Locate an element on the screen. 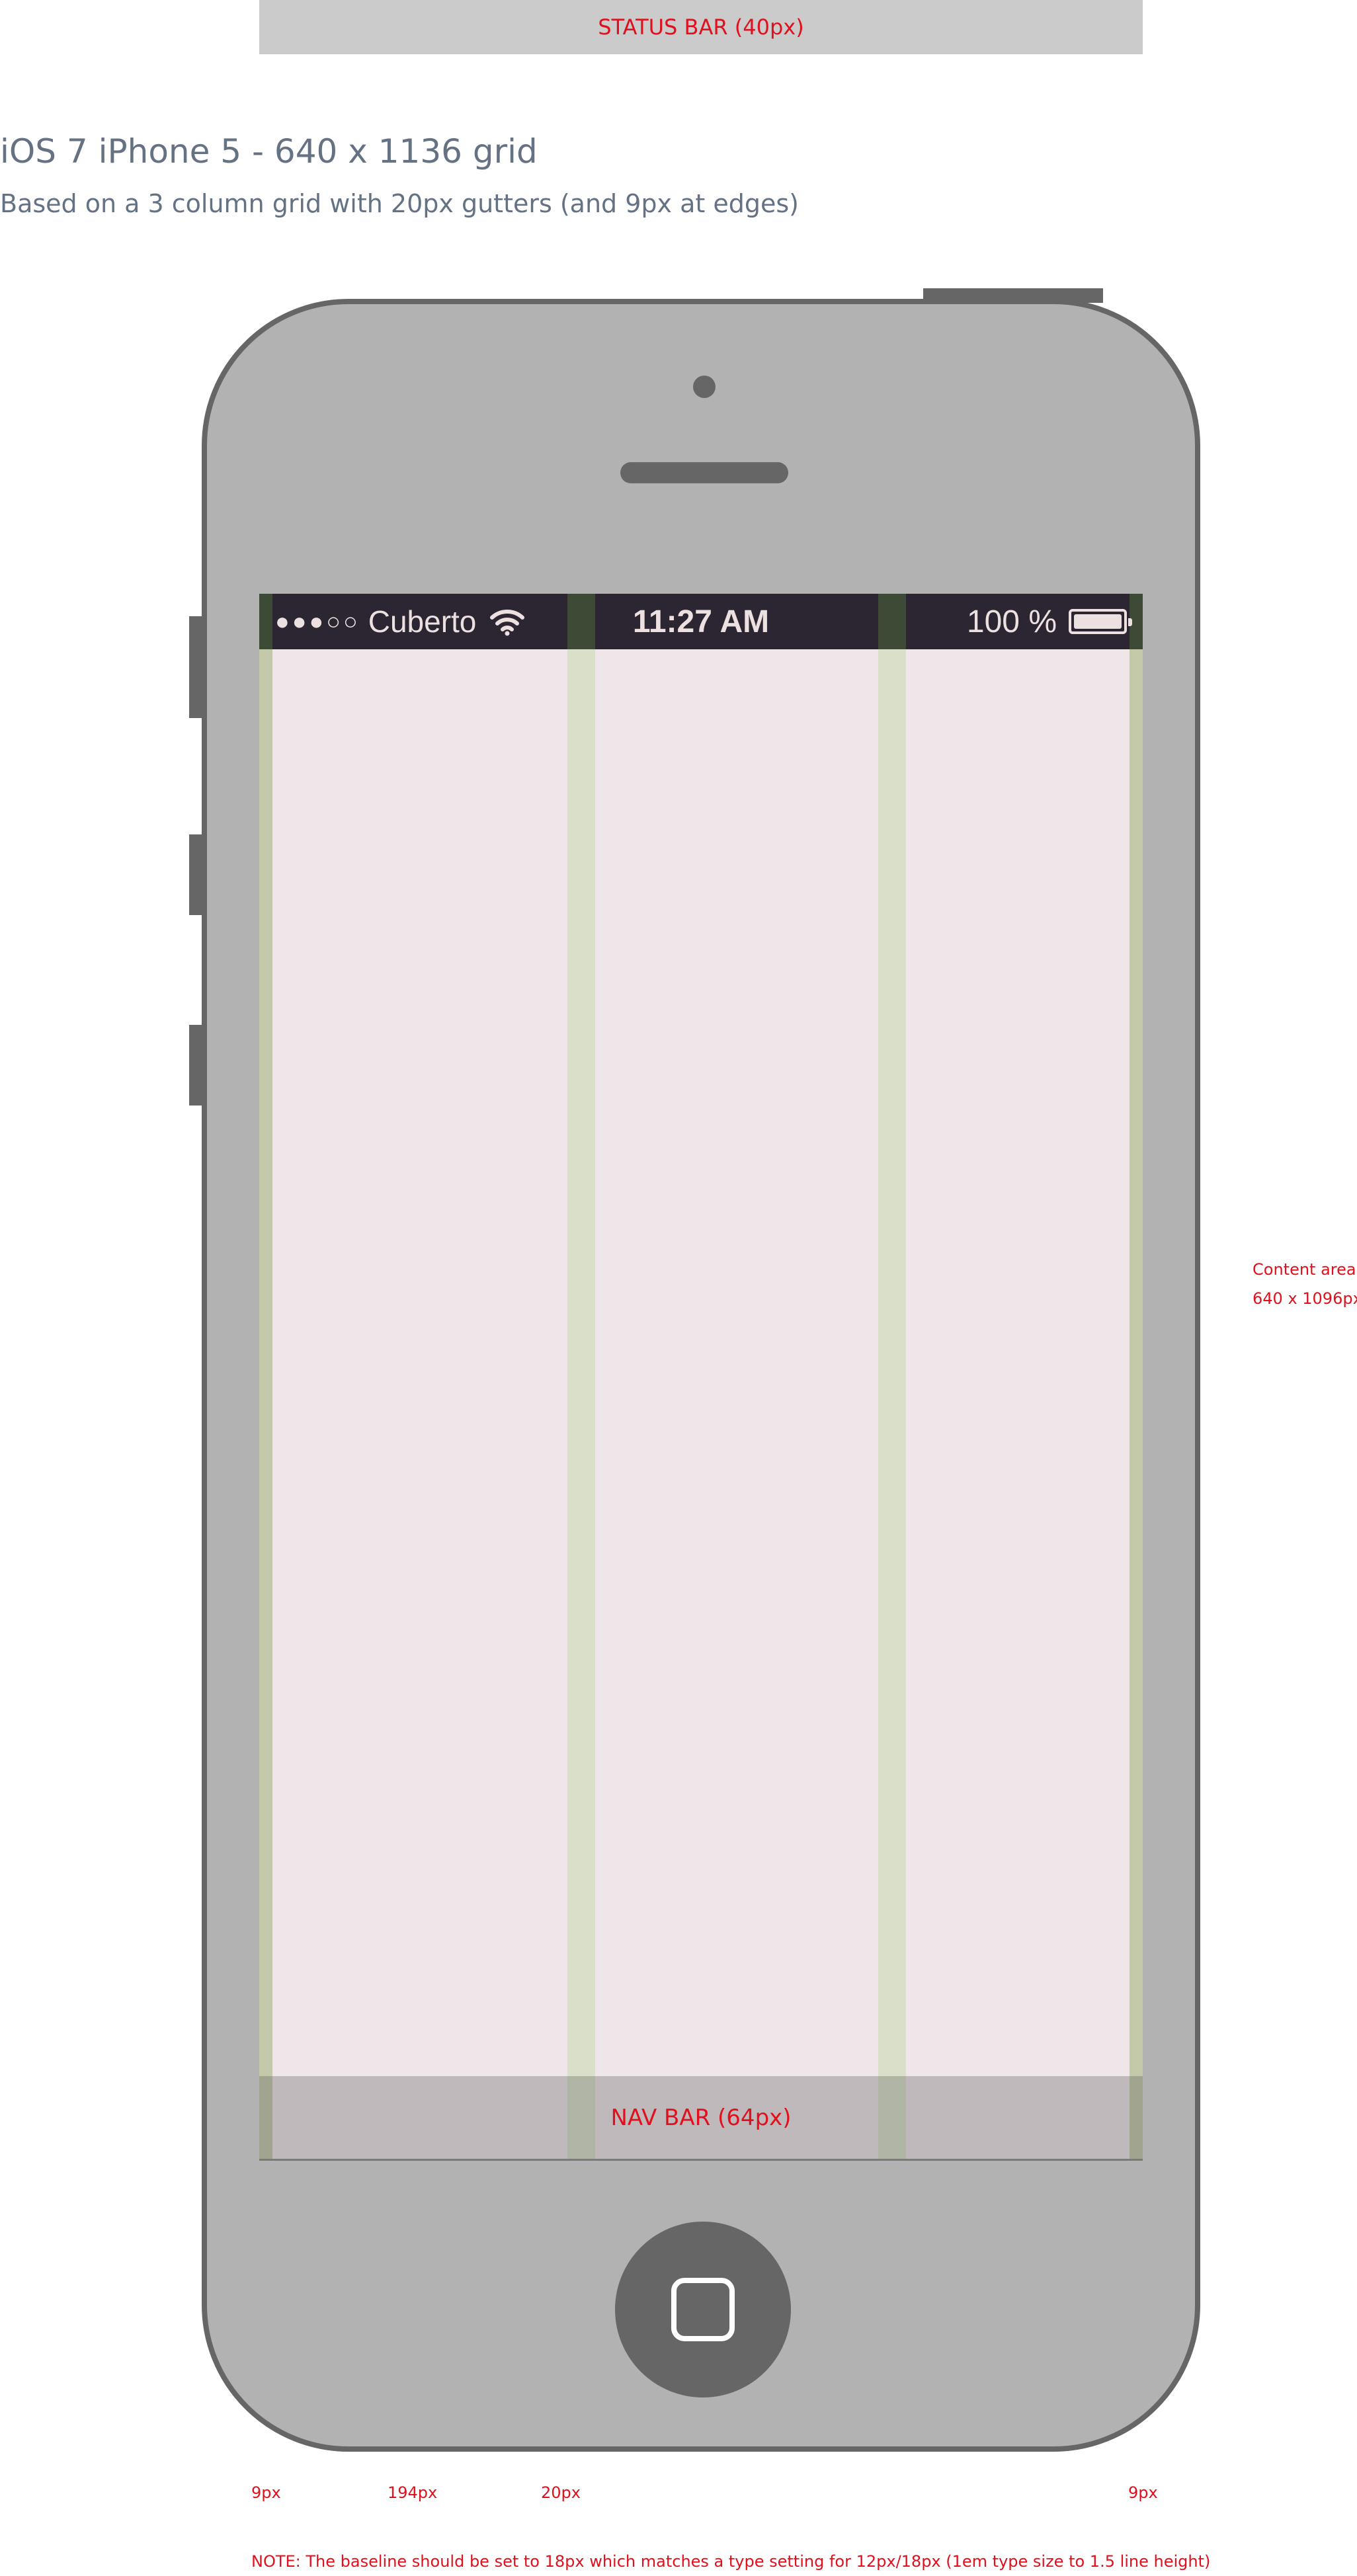 The width and height of the screenshot is (1357, 2576). earpiece-speaker is located at coordinates (704, 473).